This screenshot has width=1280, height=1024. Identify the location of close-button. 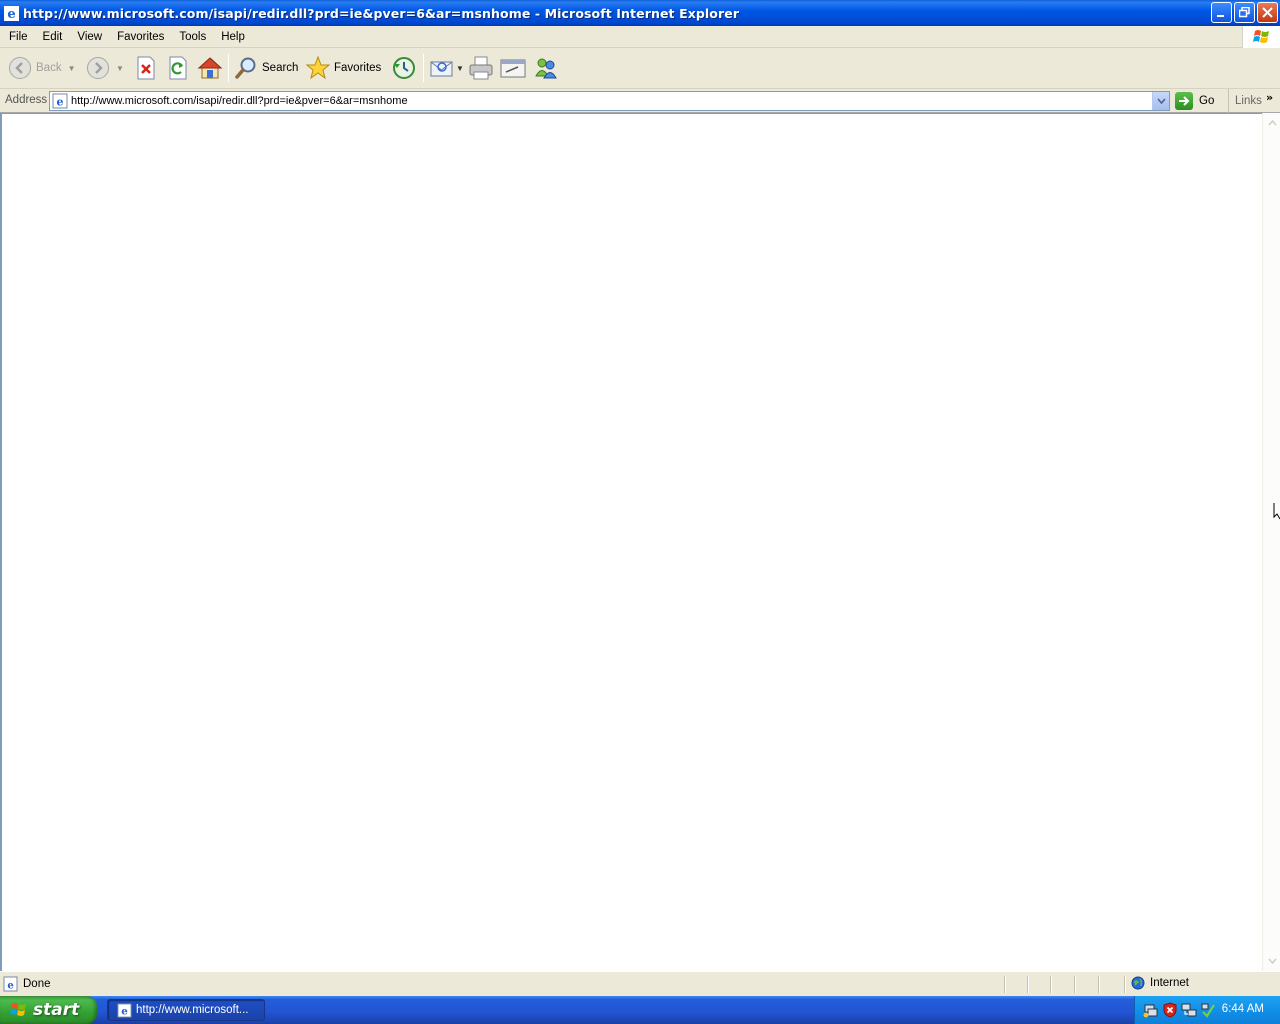
(1267, 12).